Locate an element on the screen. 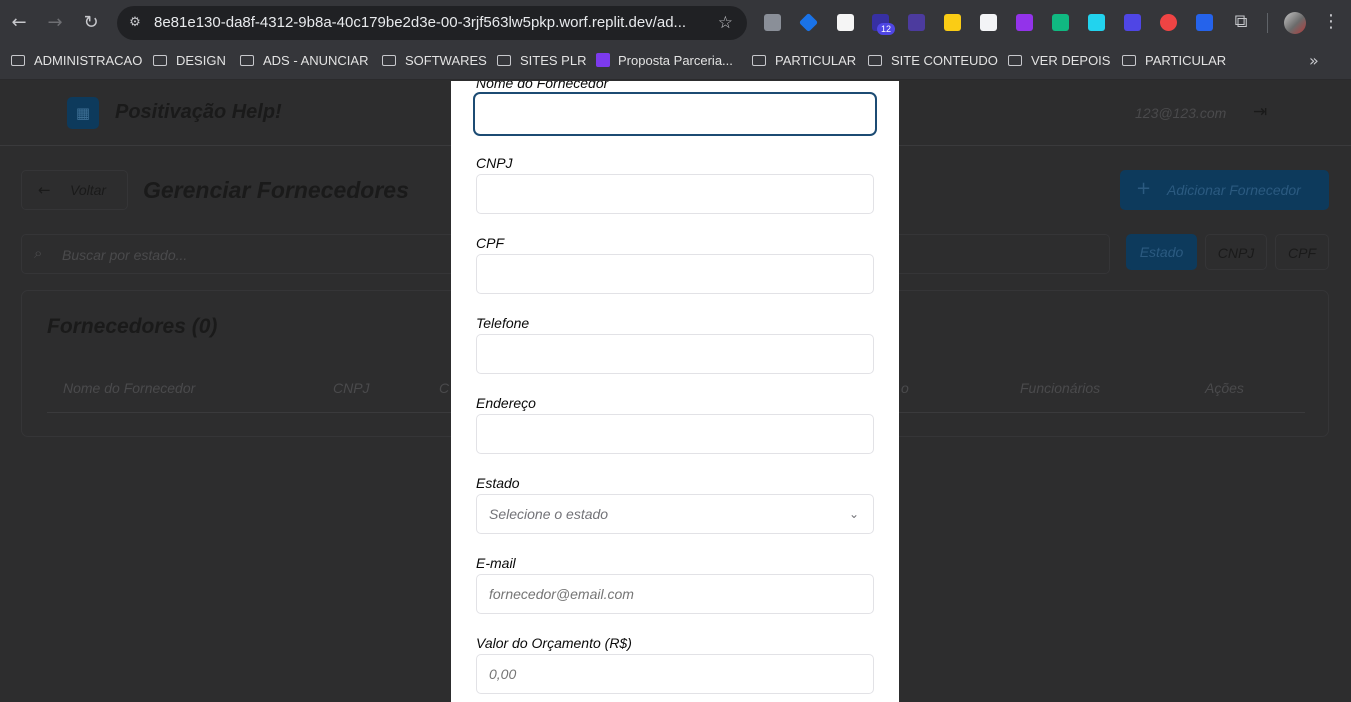 This screenshot has width=1351, height=702. bookmark-item: DESIGN is located at coordinates (189, 60).